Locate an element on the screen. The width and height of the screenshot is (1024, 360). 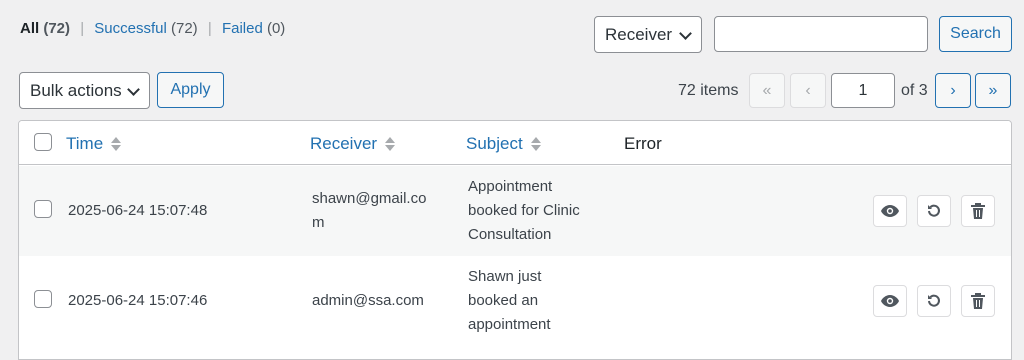
status-filters: All (72) | Successful (72) | Failed (0) is located at coordinates (153, 28).